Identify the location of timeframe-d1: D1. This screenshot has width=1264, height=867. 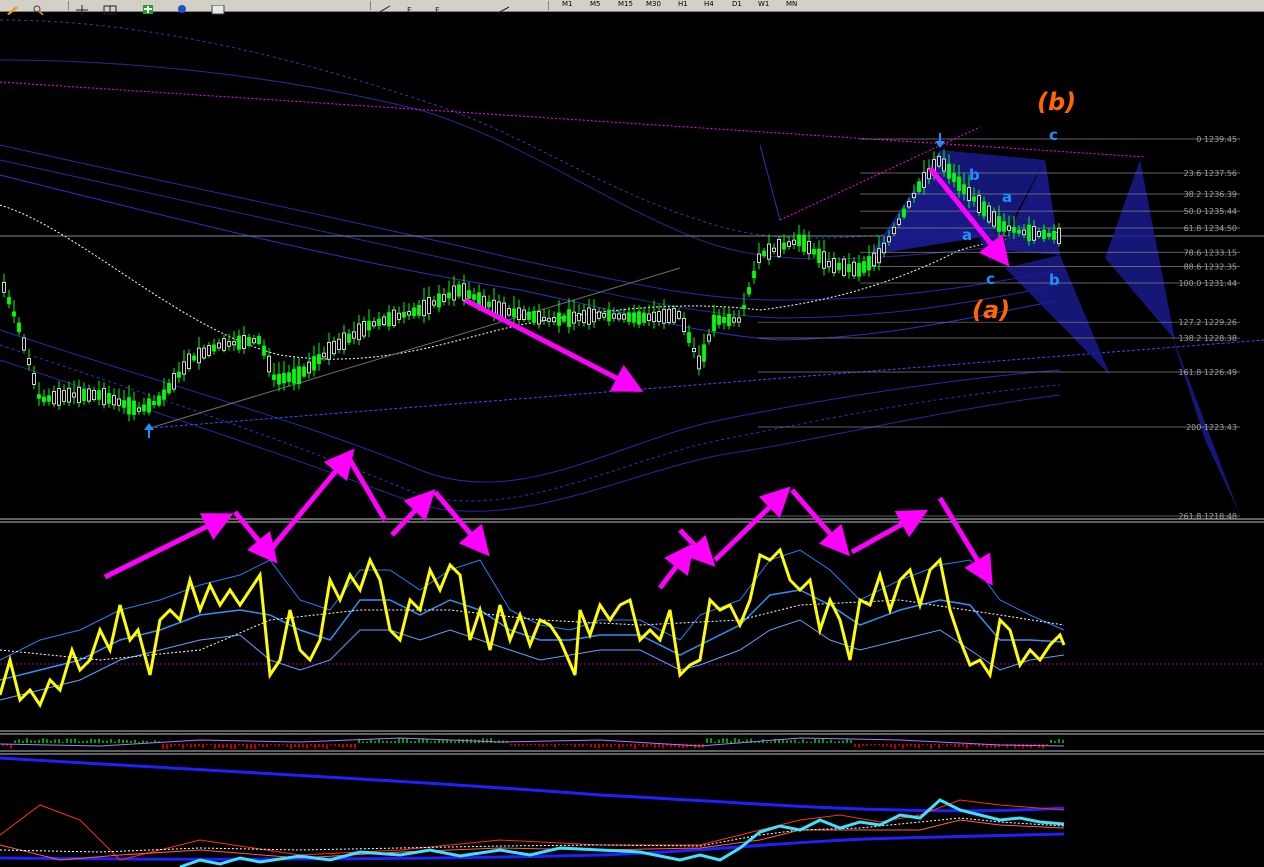
(737, 4).